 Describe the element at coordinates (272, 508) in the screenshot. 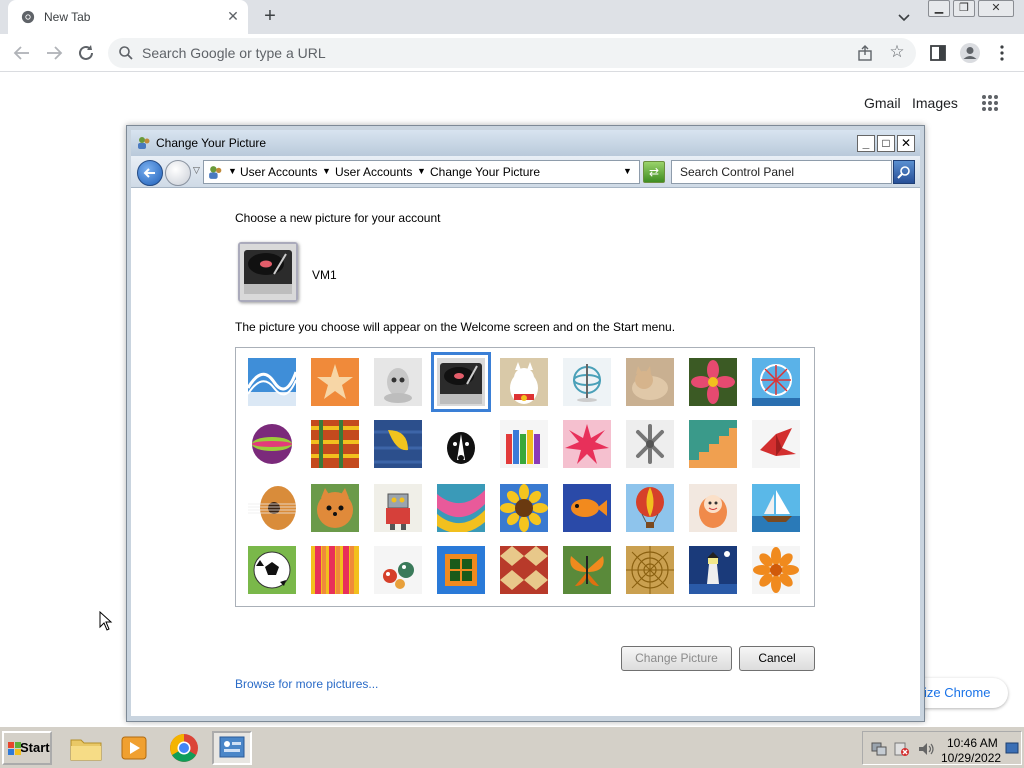

I see `picture-option-guitar` at that location.